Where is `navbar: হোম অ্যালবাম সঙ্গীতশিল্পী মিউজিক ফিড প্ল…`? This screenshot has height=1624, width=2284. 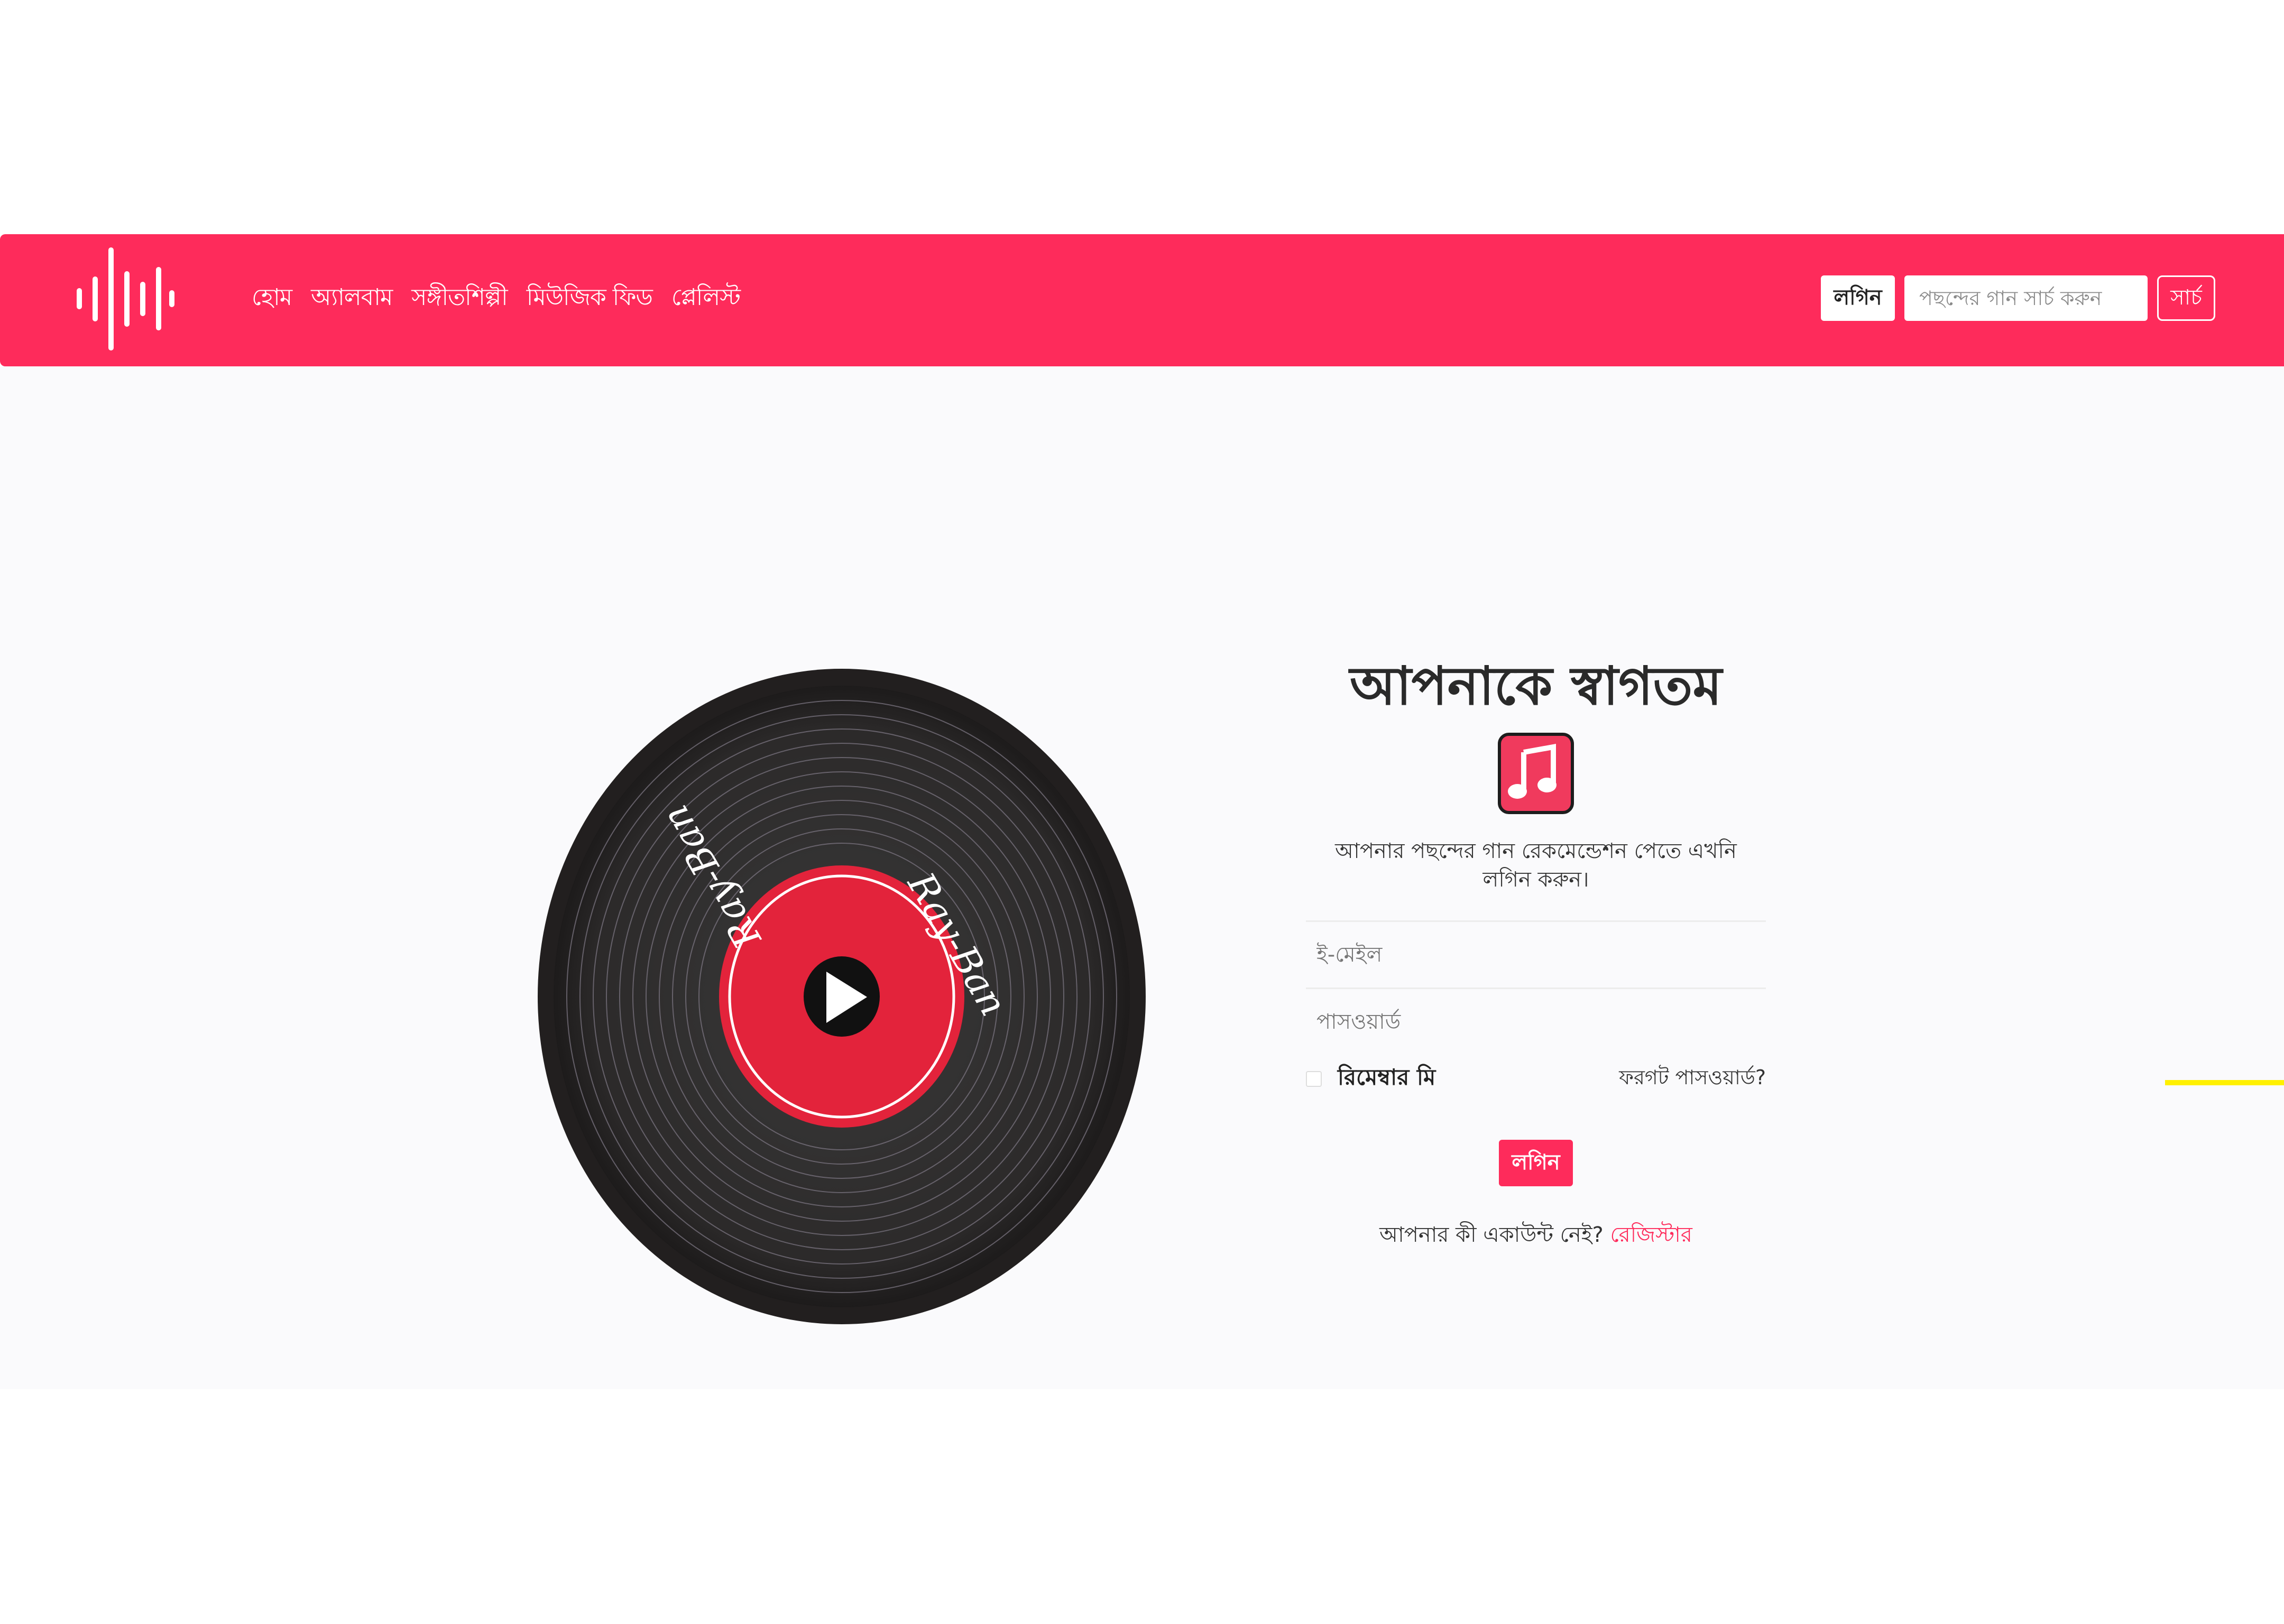 navbar: হোম অ্যালবাম সঙ্গীতশিল্পী মিউজিক ফিড প্ল… is located at coordinates (1142, 300).